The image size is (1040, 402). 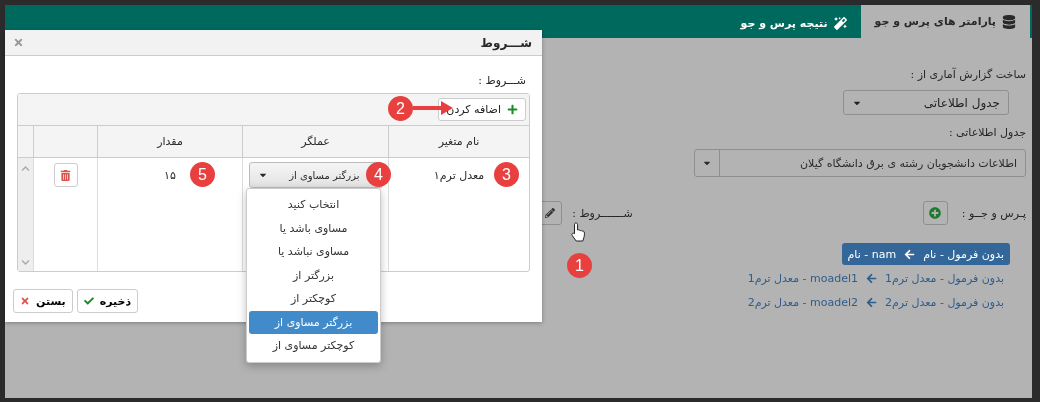 What do you see at coordinates (313, 346) in the screenshot?
I see `menu-item: کوچکتر مساوی از` at bounding box center [313, 346].